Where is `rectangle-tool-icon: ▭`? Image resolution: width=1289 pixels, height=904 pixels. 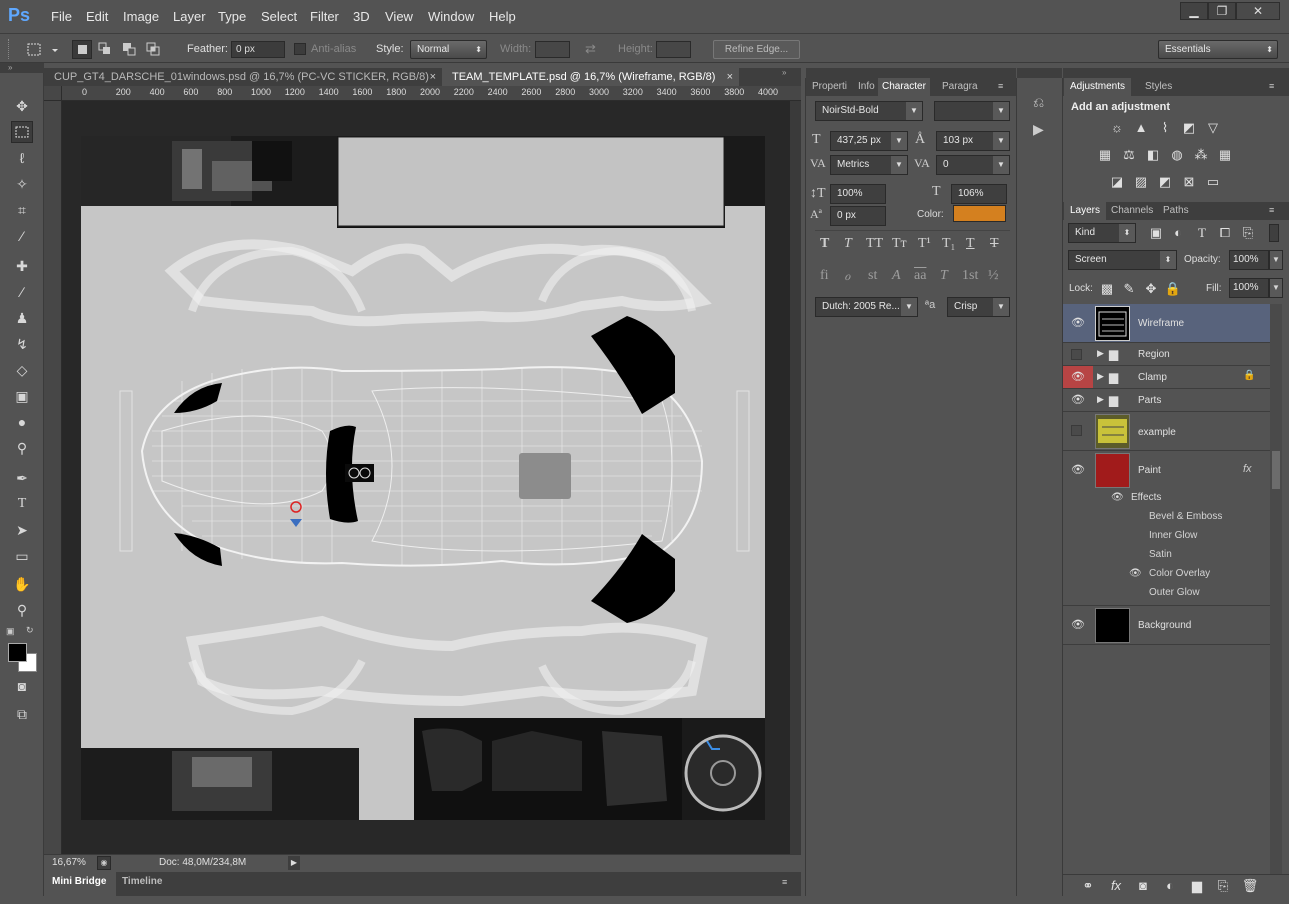
rectangle-tool-icon: ▭ is located at coordinates (22, 556).